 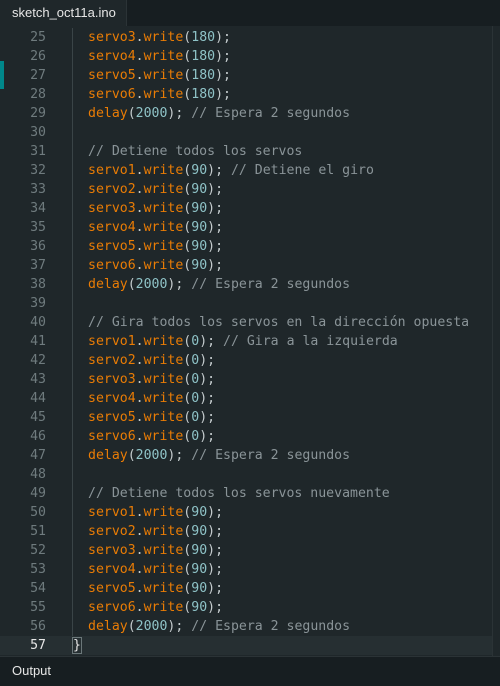 I want to click on code-line: 38 delay(2000); // Espera 2 segundos, so click(x=246, y=284).